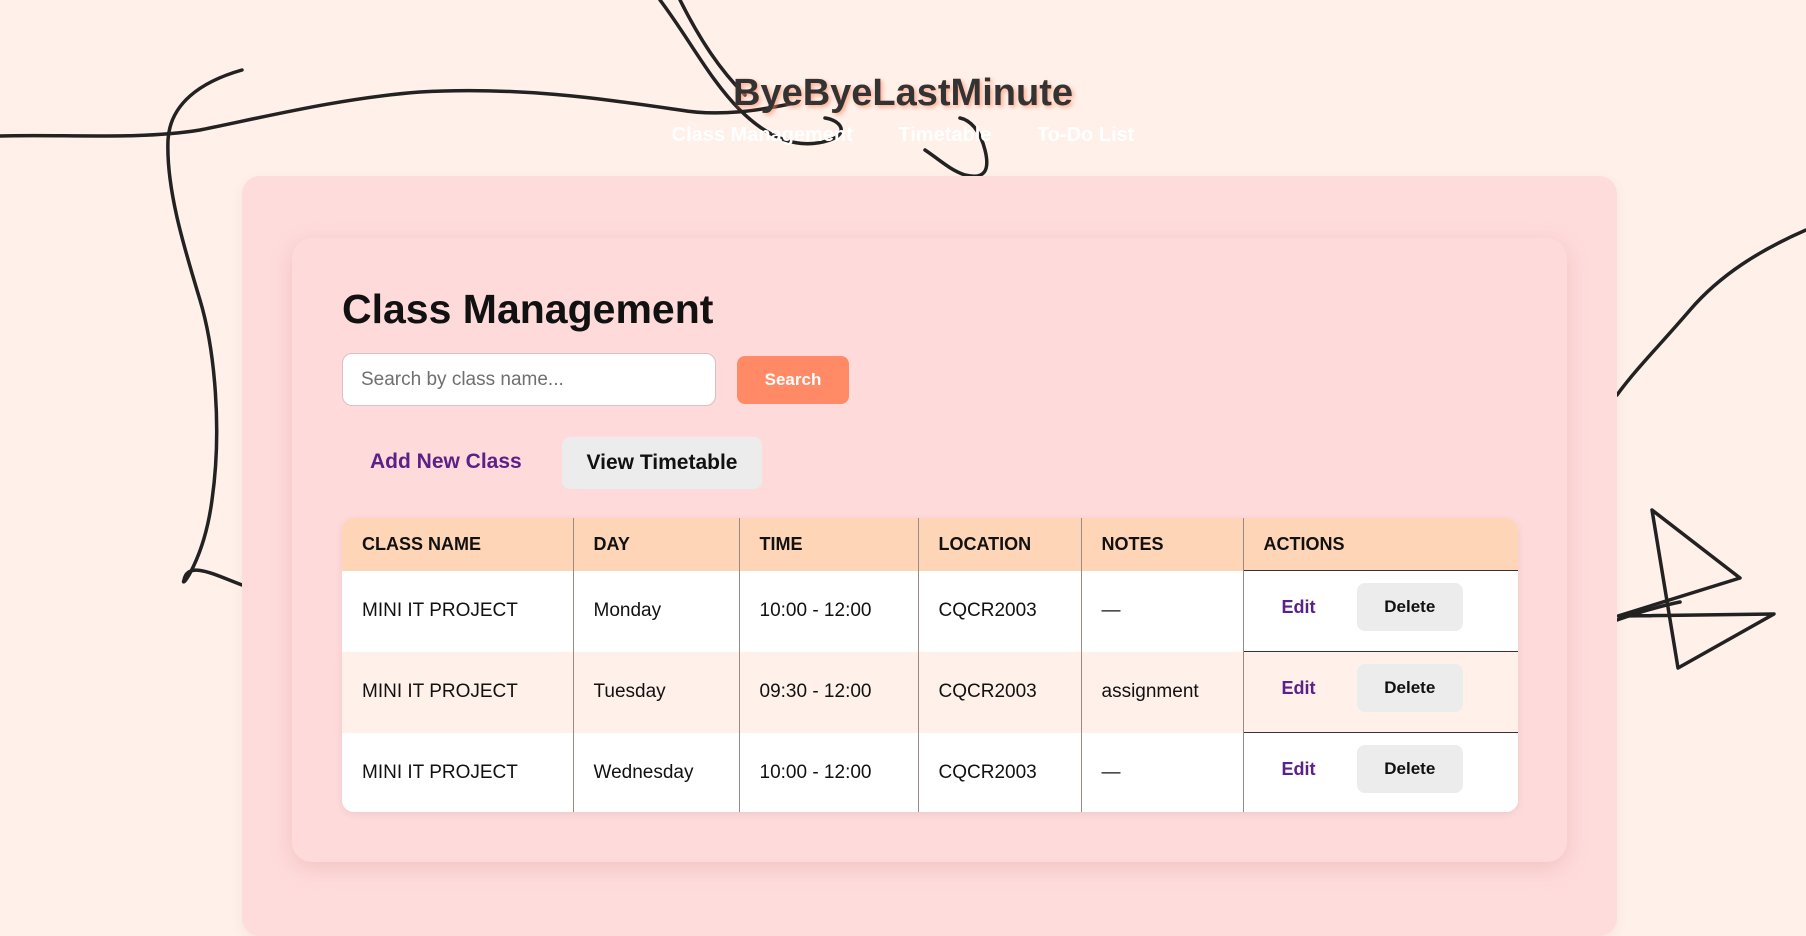 This screenshot has width=1806, height=936. Describe the element at coordinates (1696, 589) in the screenshot. I see `doodle-star-right` at that location.